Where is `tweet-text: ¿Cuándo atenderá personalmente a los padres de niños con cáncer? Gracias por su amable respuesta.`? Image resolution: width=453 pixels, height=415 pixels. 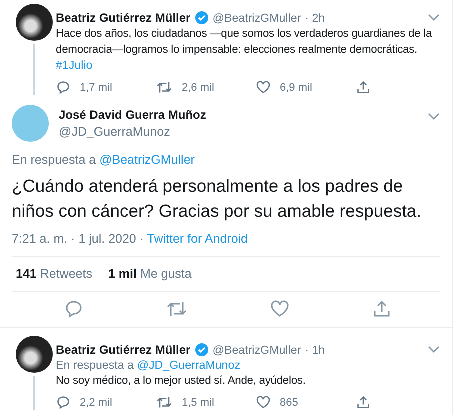
tweet-text: ¿Cuándo atenderá personalmente a los padres de niños con cáncer? Gracias por su amable respuesta. is located at coordinates (217, 199).